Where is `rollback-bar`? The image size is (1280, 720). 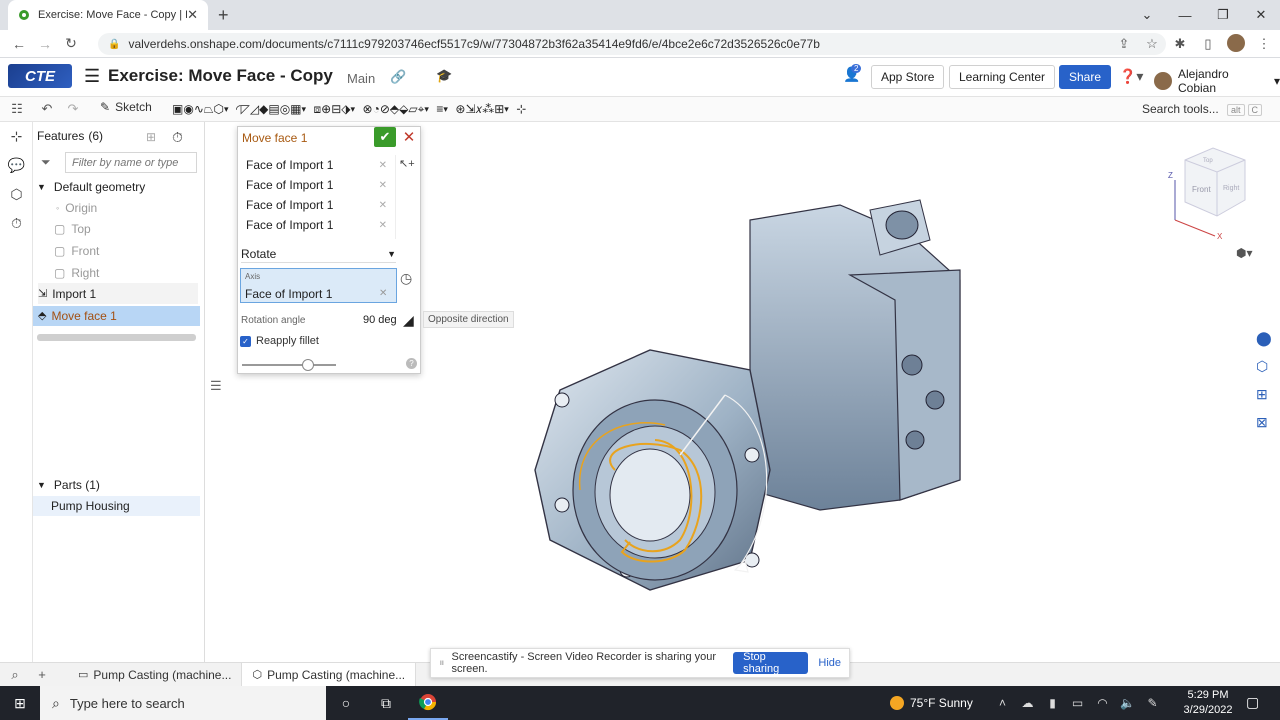 rollback-bar is located at coordinates (116, 337).